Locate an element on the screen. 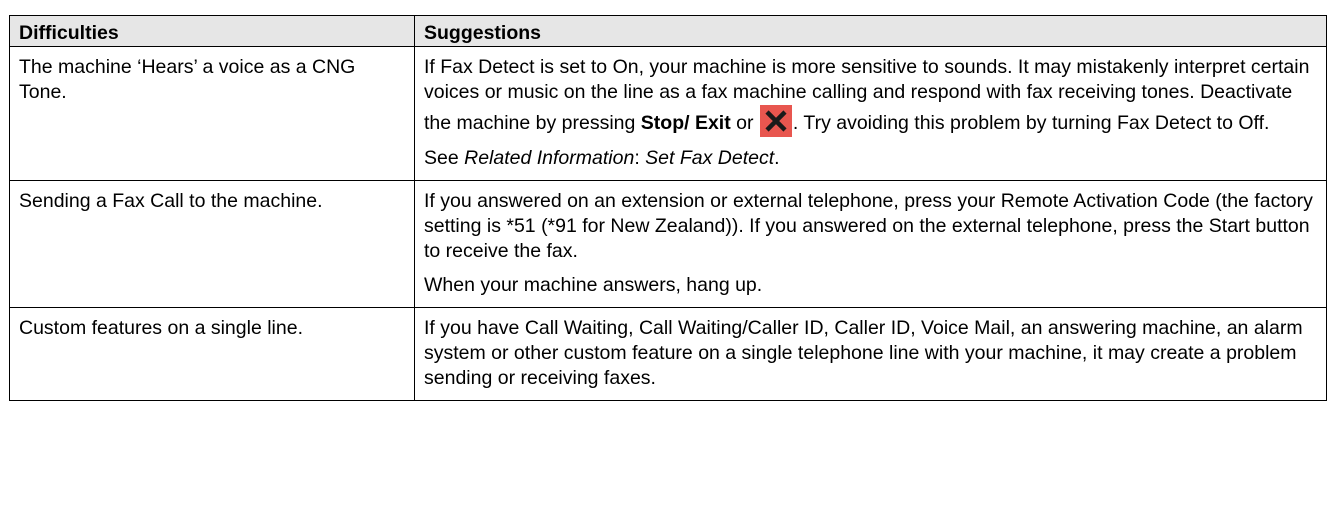 The width and height of the screenshot is (1335, 529). difficulty-text: Custom features on a single line. is located at coordinates (161, 328).